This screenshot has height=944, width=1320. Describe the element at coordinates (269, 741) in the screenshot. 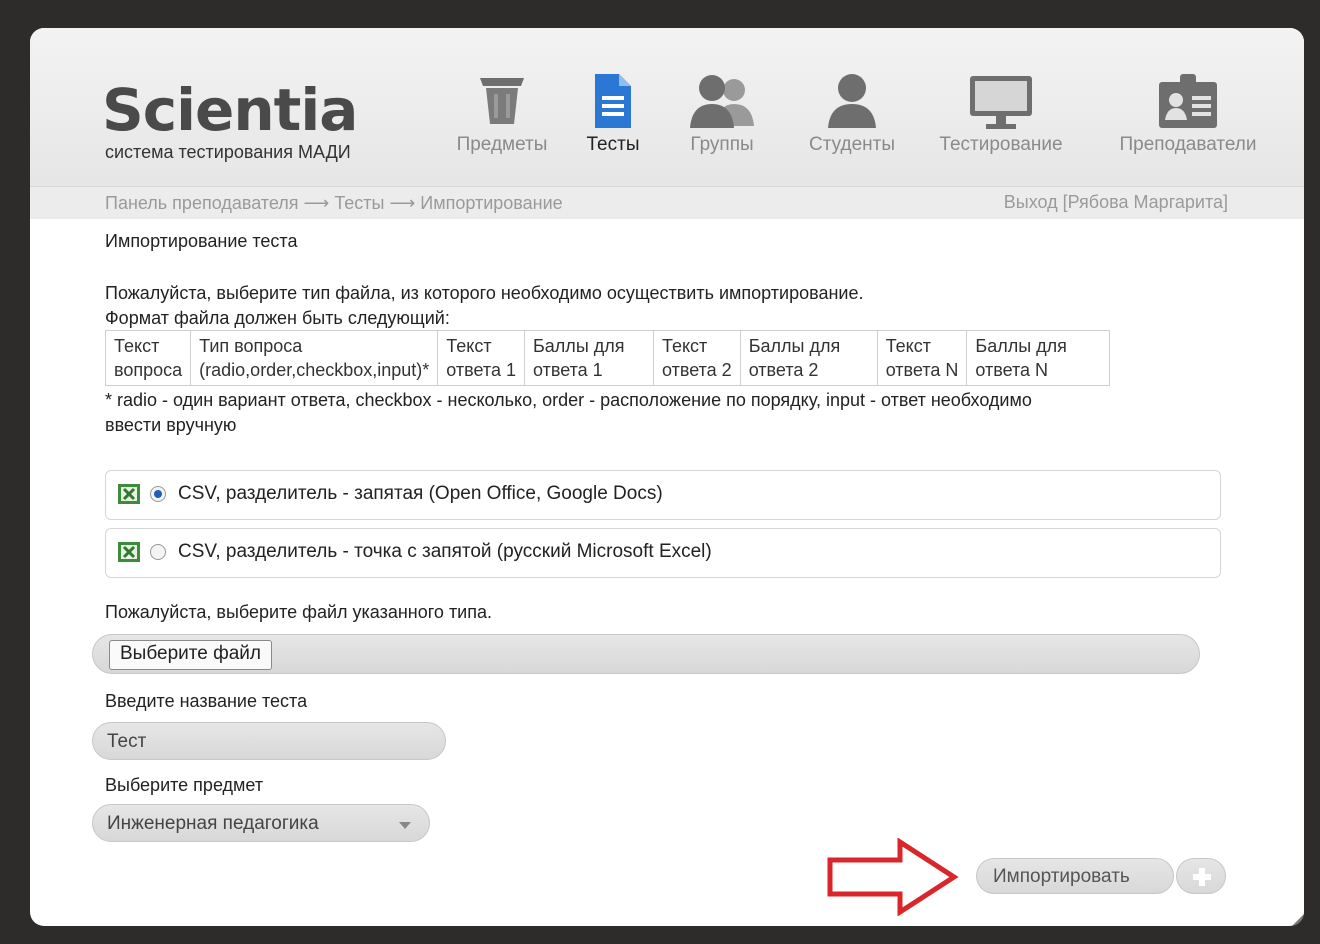

I see `test-name-input: Тест` at that location.